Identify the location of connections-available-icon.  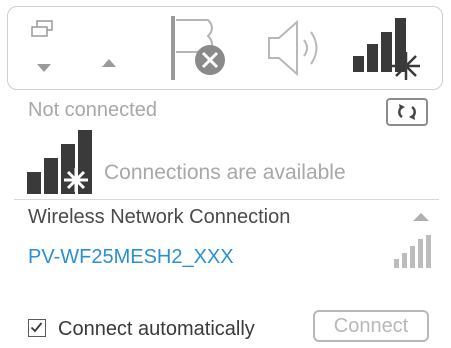
(62, 163).